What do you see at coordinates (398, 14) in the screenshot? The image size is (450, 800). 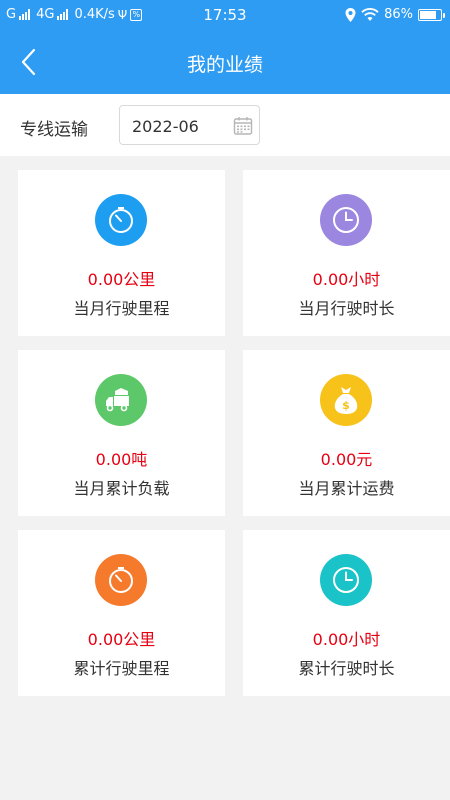 I see `battery-percent: 86%` at bounding box center [398, 14].